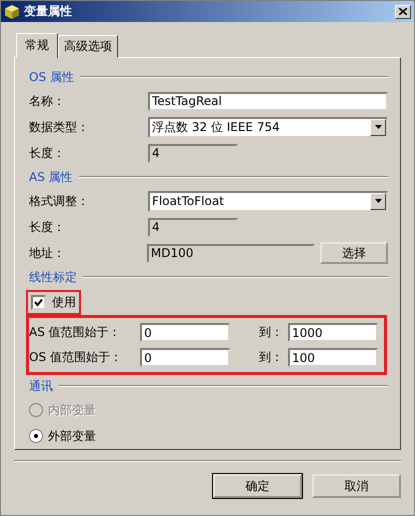 The width and height of the screenshot is (415, 516). What do you see at coordinates (48, 11) in the screenshot?
I see `window-title: 变量属性` at bounding box center [48, 11].